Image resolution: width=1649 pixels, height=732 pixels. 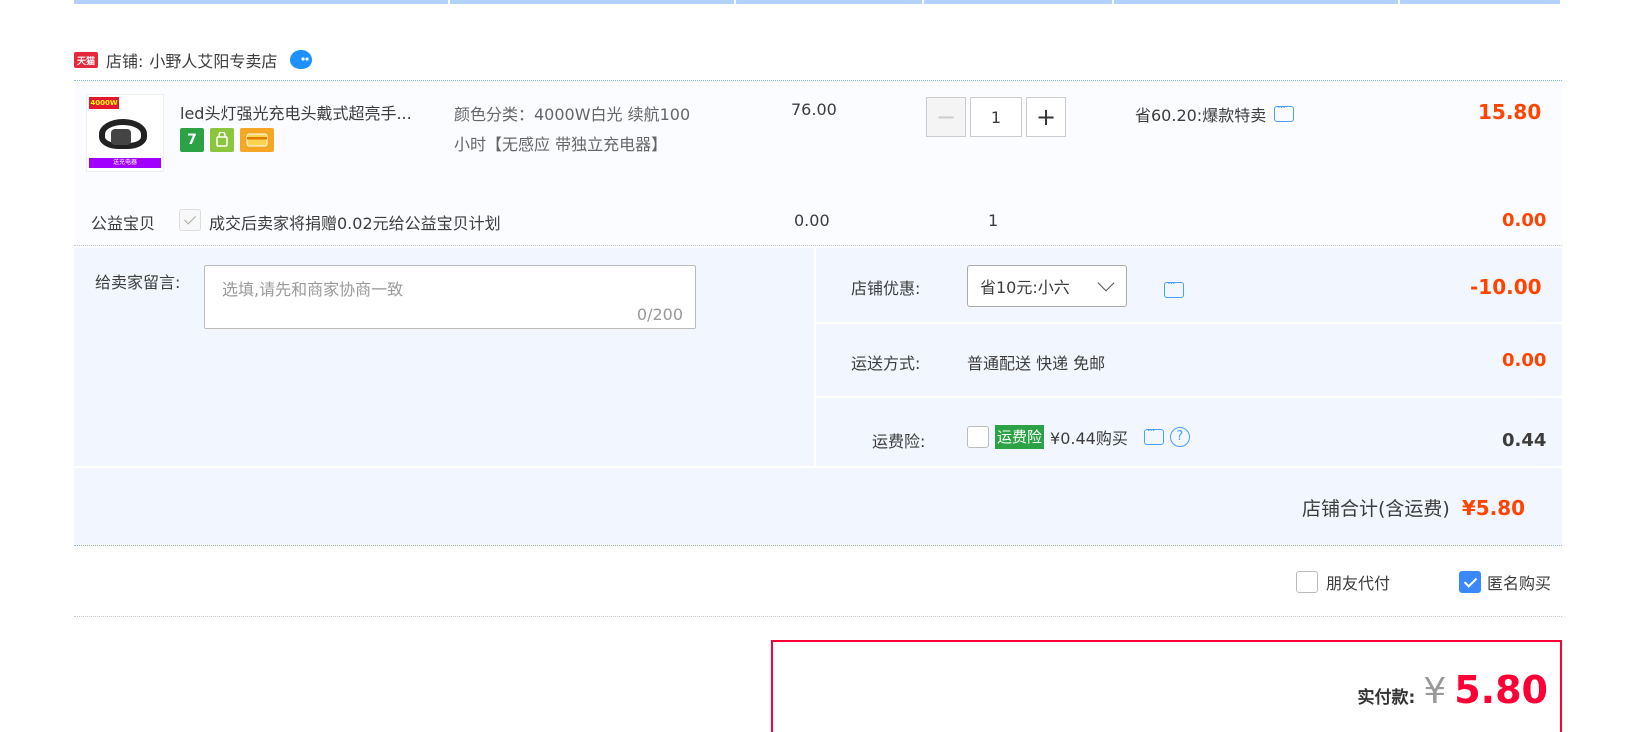 What do you see at coordinates (1036, 363) in the screenshot?
I see `shipping-value: 普通配送 快递 免邮` at bounding box center [1036, 363].